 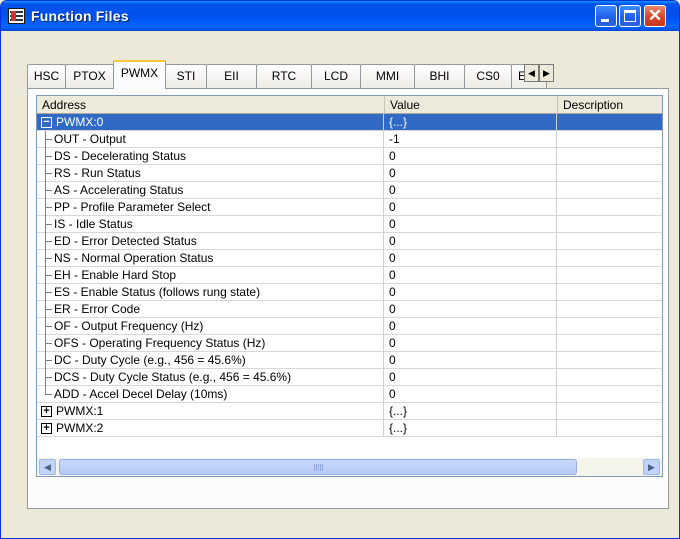 I want to click on address-cell: DC - Duty Cycle (e.g., 456 = 45.6%), so click(x=210, y=360).